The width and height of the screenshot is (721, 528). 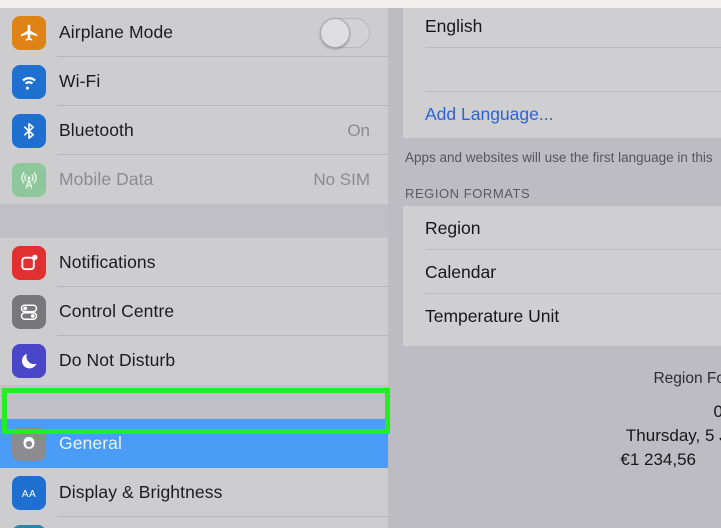 What do you see at coordinates (141, 492) in the screenshot?
I see `sidebar-item-label: Display & Brightness` at bounding box center [141, 492].